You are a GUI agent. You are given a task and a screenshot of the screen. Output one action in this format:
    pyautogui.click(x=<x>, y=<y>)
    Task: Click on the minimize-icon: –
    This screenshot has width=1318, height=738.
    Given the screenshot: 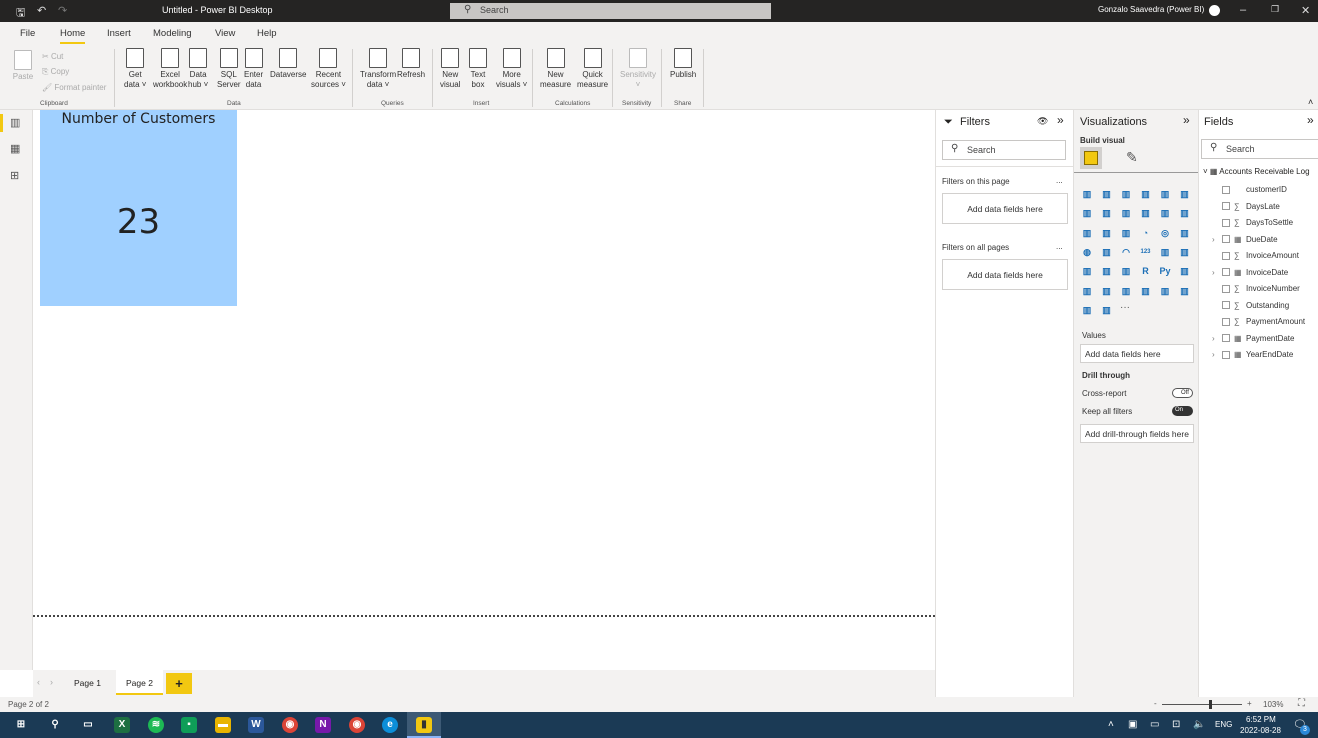 What is the action you would take?
    pyautogui.click(x=1243, y=10)
    